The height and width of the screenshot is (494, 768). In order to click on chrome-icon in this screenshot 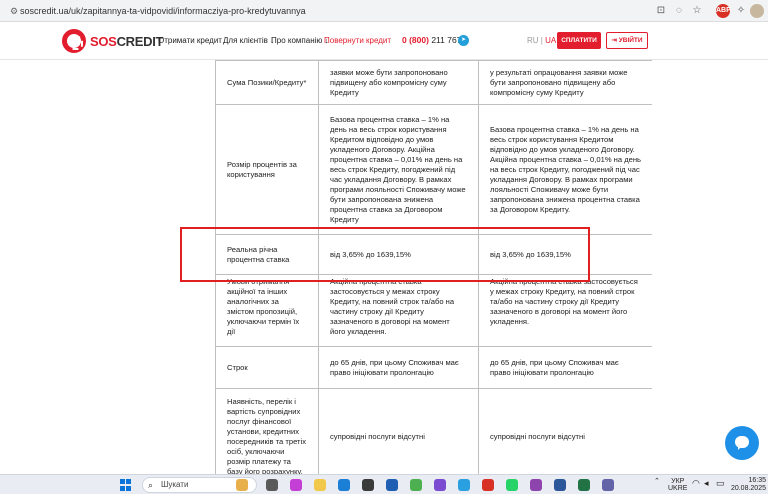, I will do `click(416, 485)`.